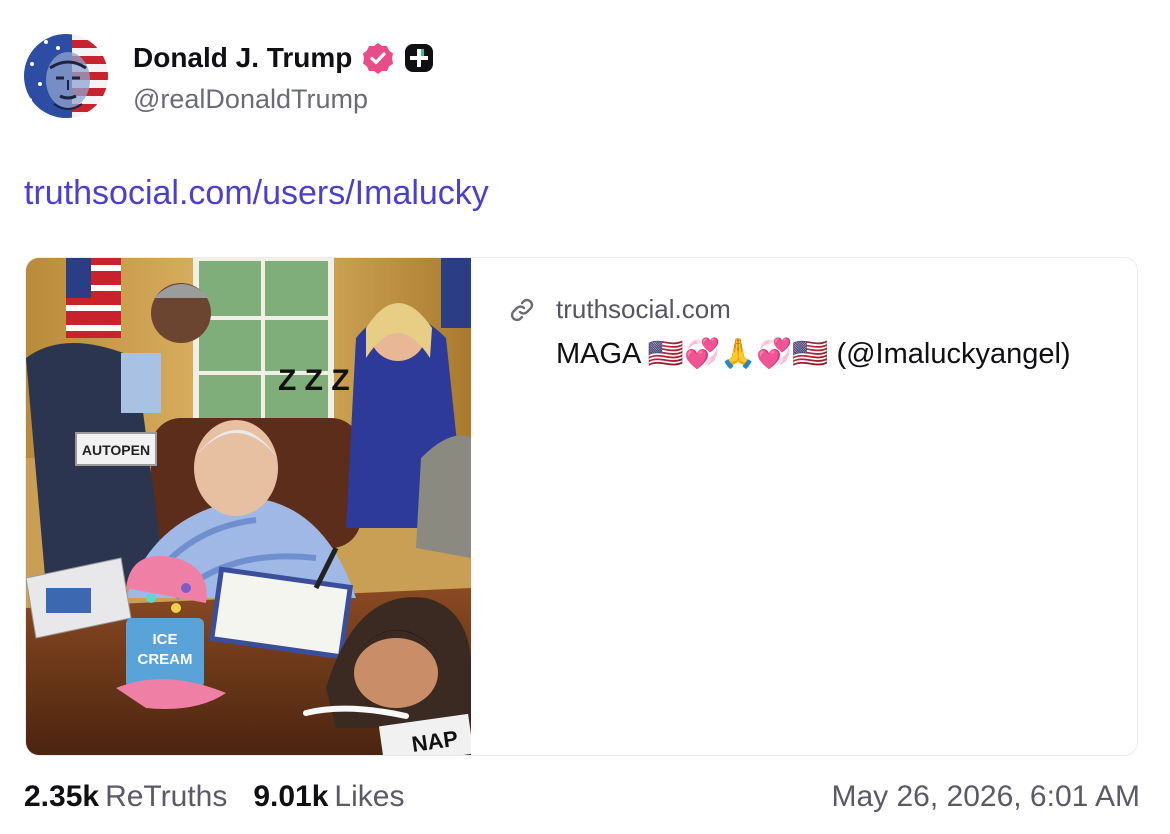 This screenshot has width=1170, height=834. Describe the element at coordinates (166, 797) in the screenshot. I see `retruths-label: ReTruths` at that location.